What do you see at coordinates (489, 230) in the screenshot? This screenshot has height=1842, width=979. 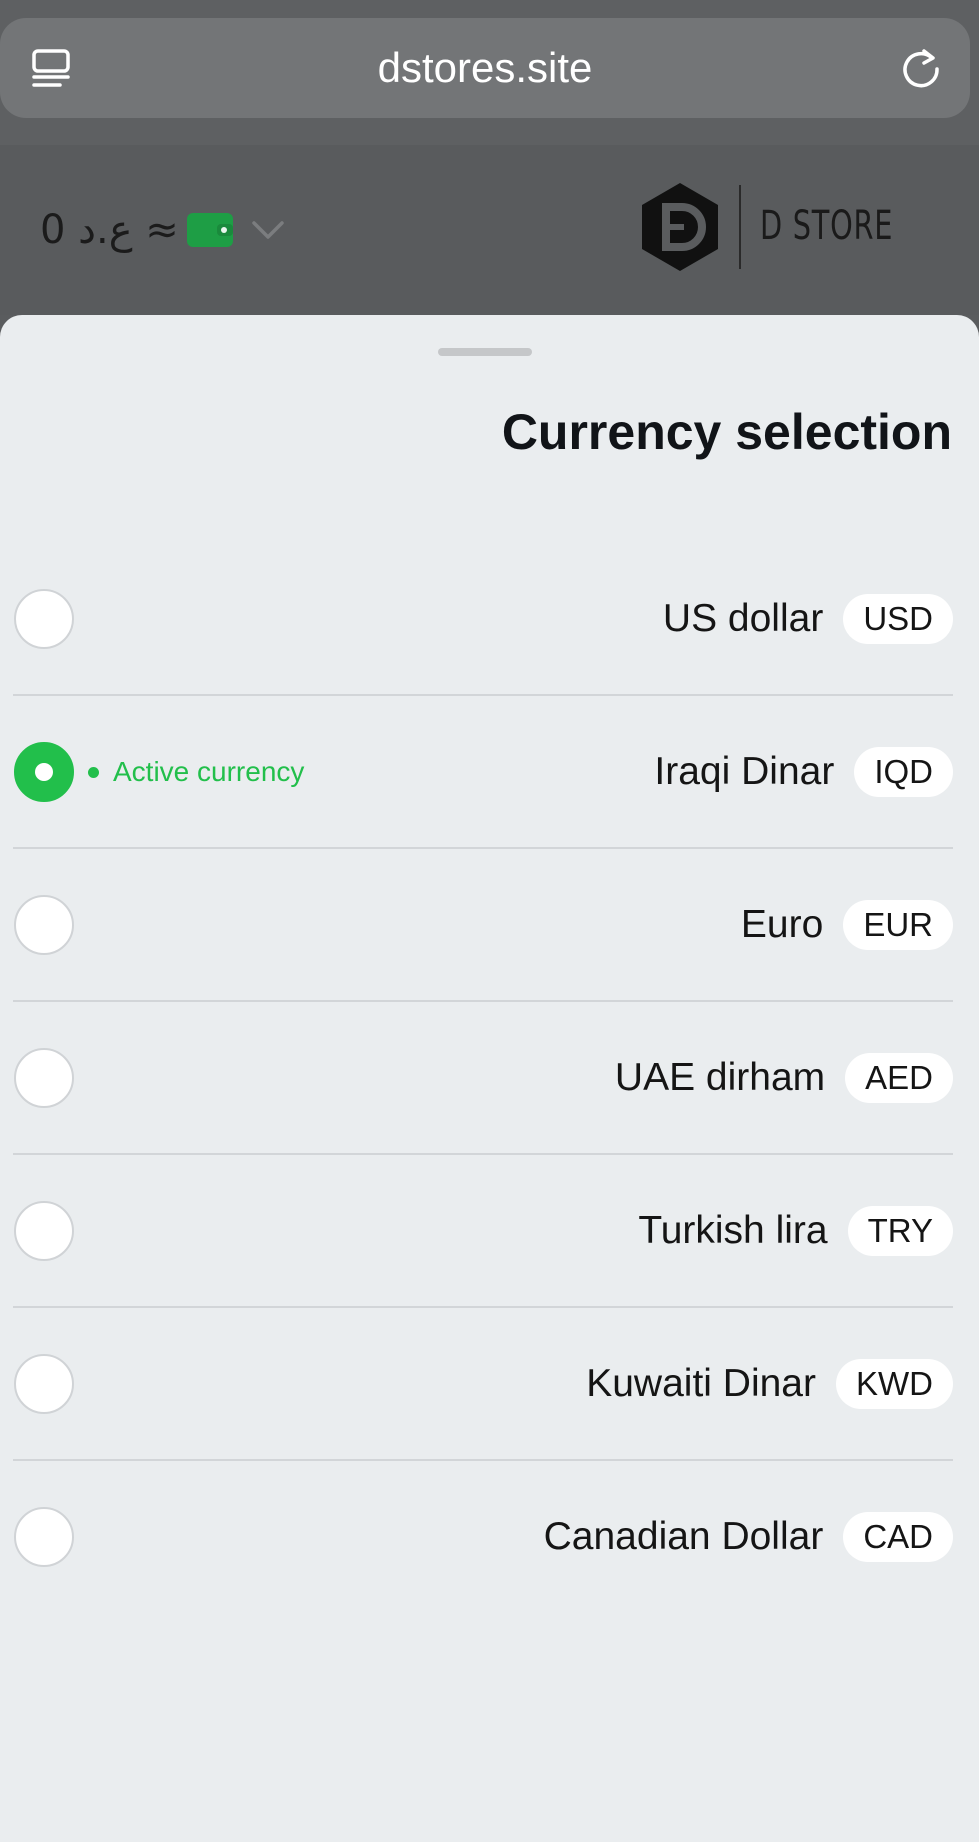 I see `site-header: ع.د 0 ≈ D STORE` at bounding box center [489, 230].